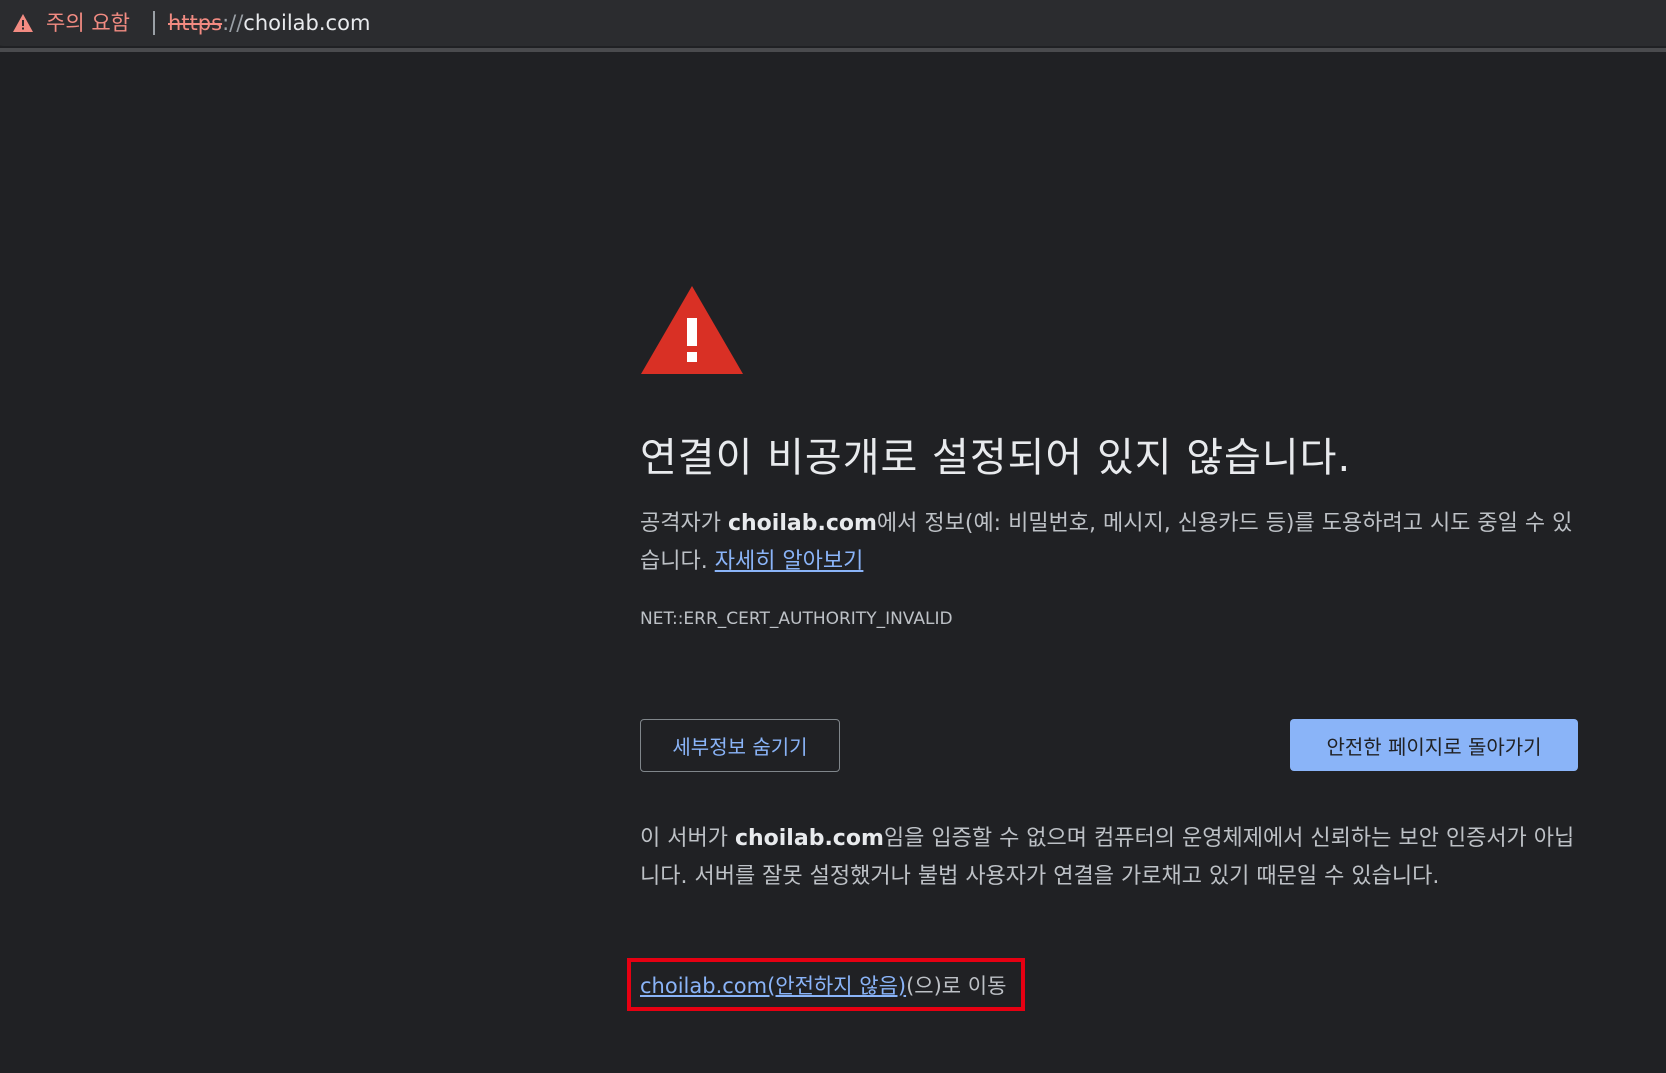  I want to click on proceed-unsafe-link: choilab.com(안전하지 않음), so click(773, 986).